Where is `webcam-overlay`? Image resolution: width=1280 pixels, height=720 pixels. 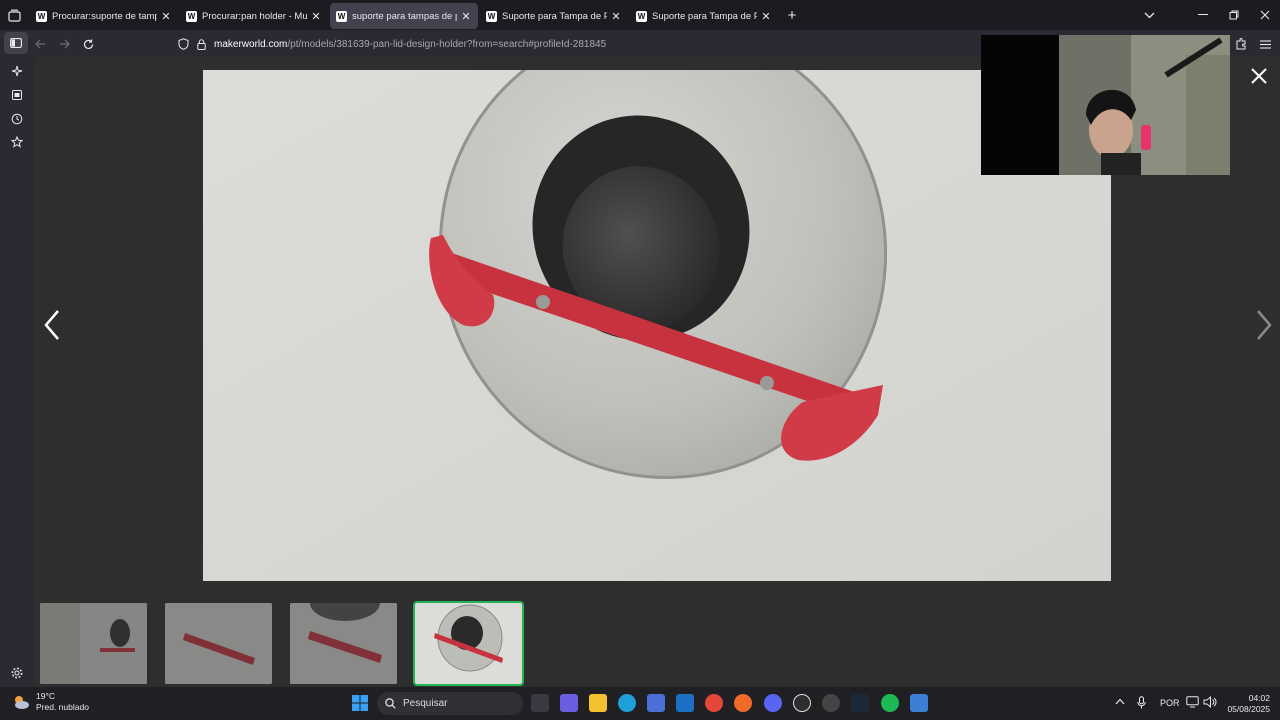
webcam-overlay is located at coordinates (1105, 105).